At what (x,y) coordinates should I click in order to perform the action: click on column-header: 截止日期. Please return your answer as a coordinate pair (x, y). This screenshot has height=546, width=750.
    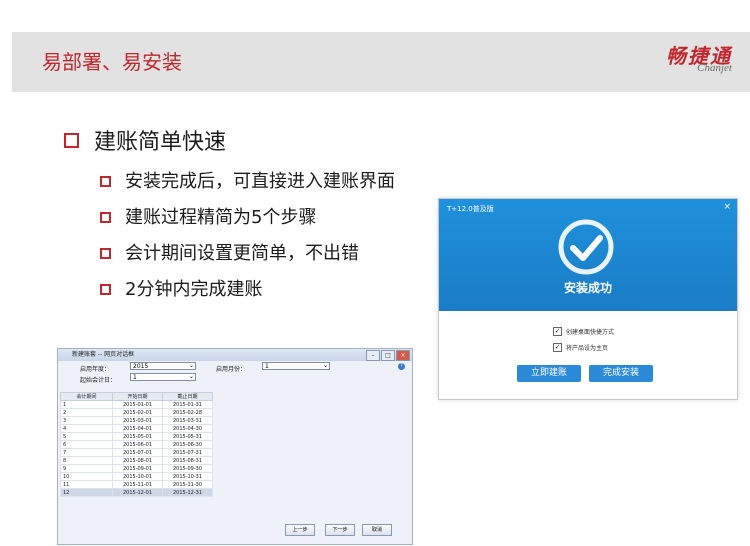
    Looking at the image, I should click on (187, 396).